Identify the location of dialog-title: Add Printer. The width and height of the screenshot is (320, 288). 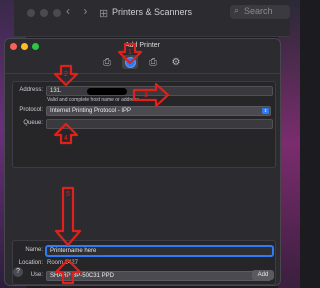
(142, 45).